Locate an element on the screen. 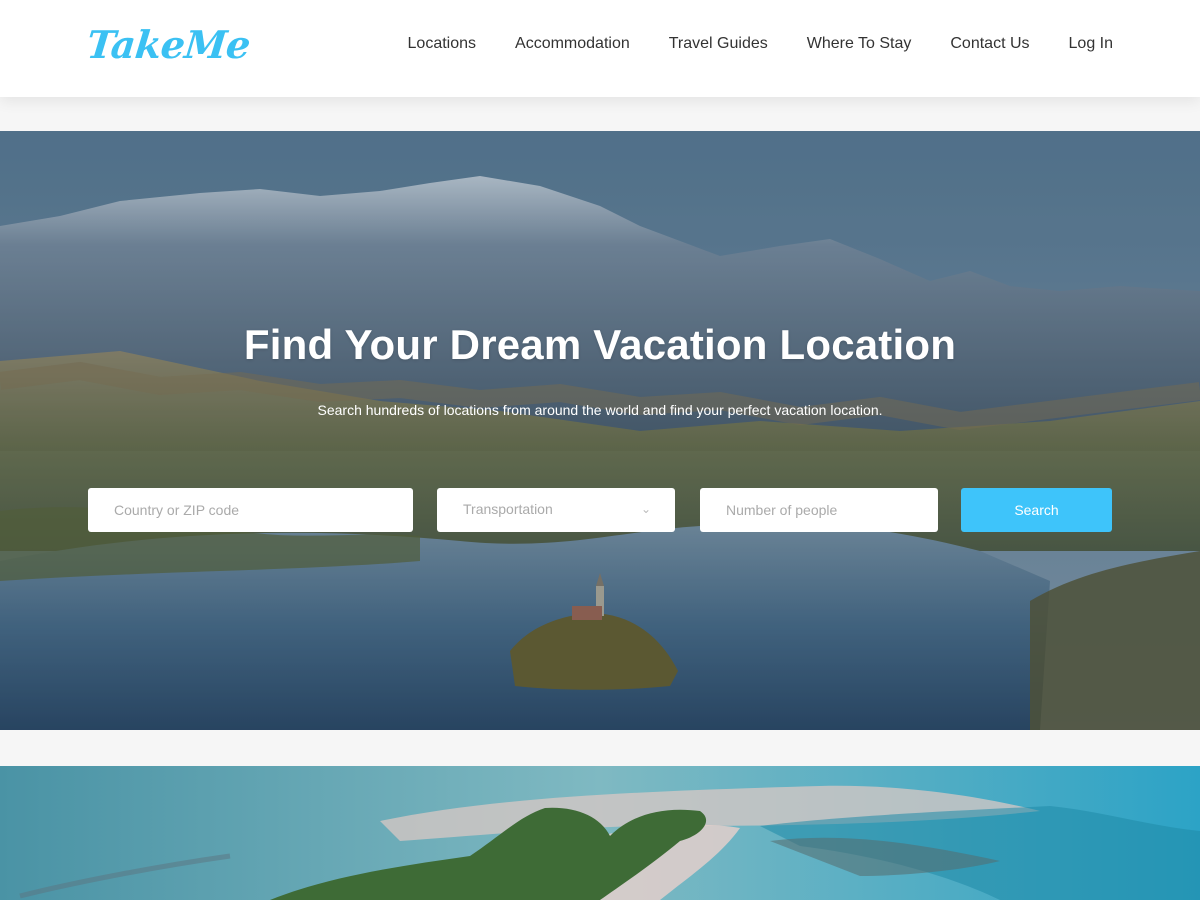 This screenshot has height=900, width=1200. transportation-select: Transportation ⌄ is located at coordinates (556, 510).